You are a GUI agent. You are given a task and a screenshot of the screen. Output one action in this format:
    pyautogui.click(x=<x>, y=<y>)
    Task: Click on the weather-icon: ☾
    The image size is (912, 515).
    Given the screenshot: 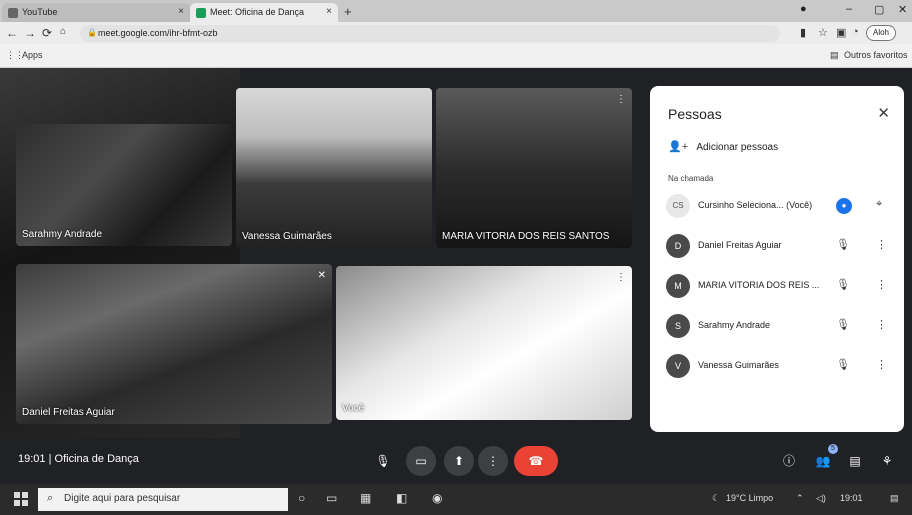 What is the action you would take?
    pyautogui.click(x=716, y=498)
    